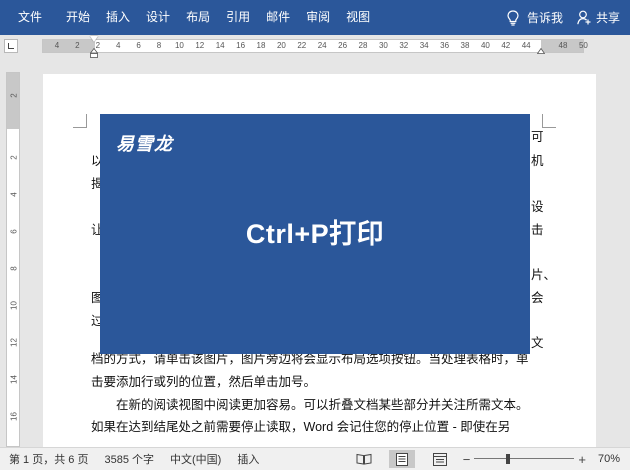 This screenshot has height=470, width=630. What do you see at coordinates (544, 275) in the screenshot?
I see `edge-fragment: 片、` at bounding box center [544, 275].